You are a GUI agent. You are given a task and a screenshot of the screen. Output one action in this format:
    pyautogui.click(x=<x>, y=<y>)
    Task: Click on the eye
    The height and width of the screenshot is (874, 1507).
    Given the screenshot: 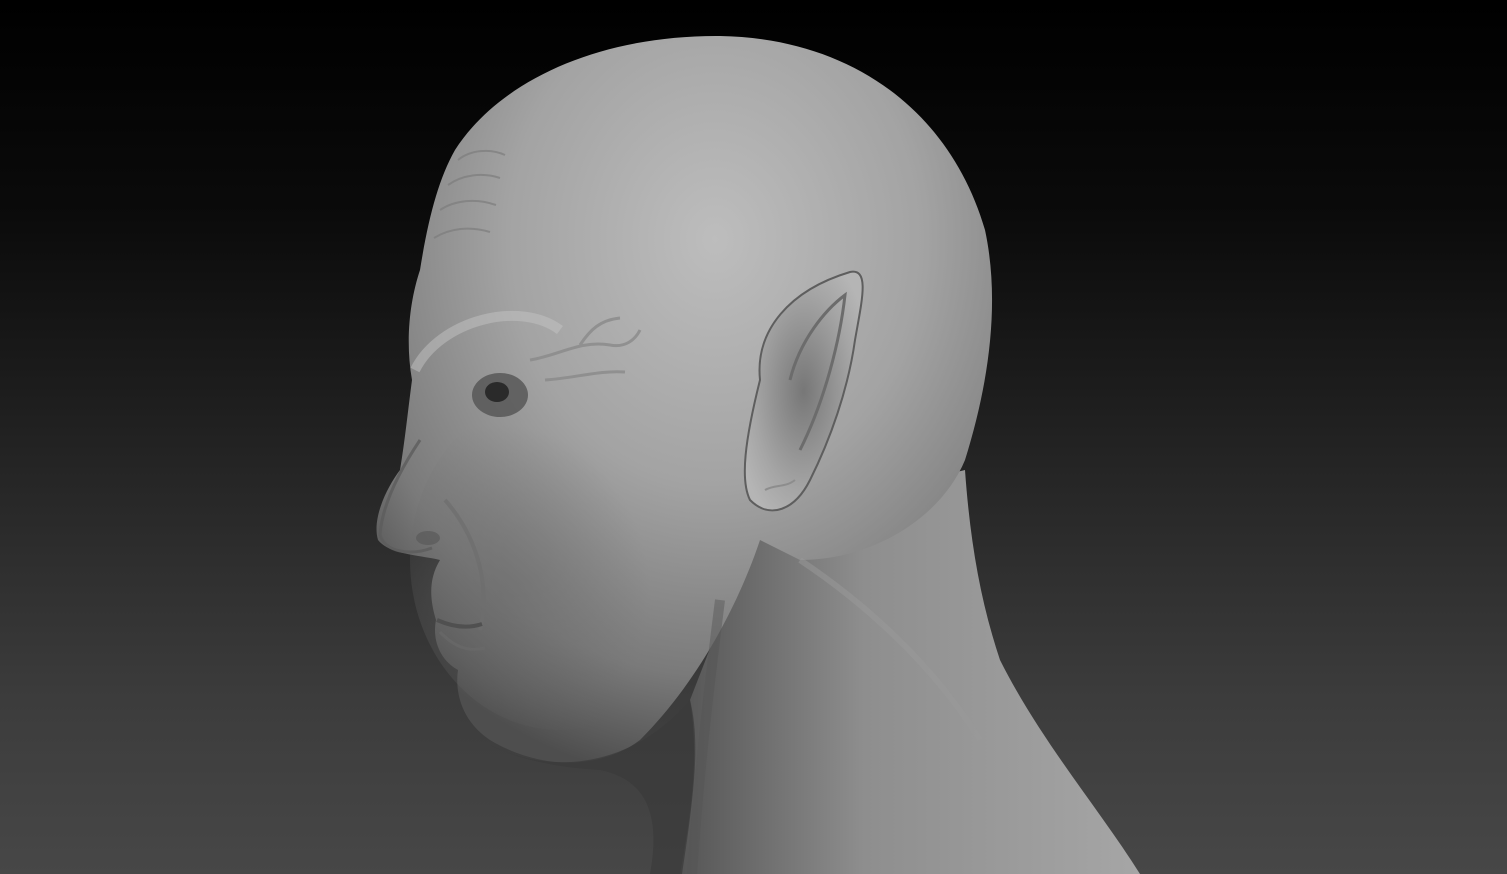 What is the action you would take?
    pyautogui.click(x=497, y=392)
    